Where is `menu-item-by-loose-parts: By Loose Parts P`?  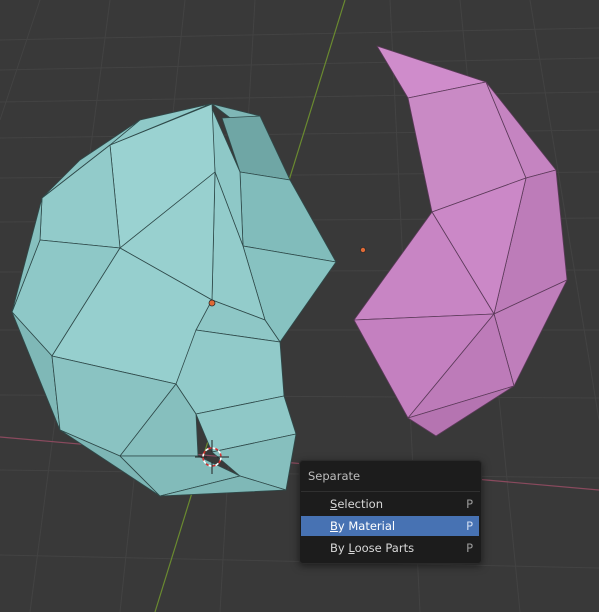 menu-item-by-loose-parts: By Loose Parts P is located at coordinates (390, 548).